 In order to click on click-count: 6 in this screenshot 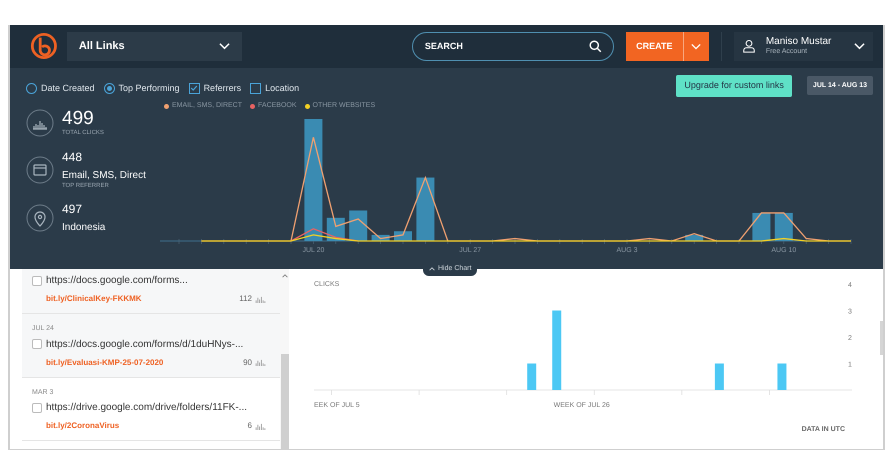, I will do `click(250, 426)`.